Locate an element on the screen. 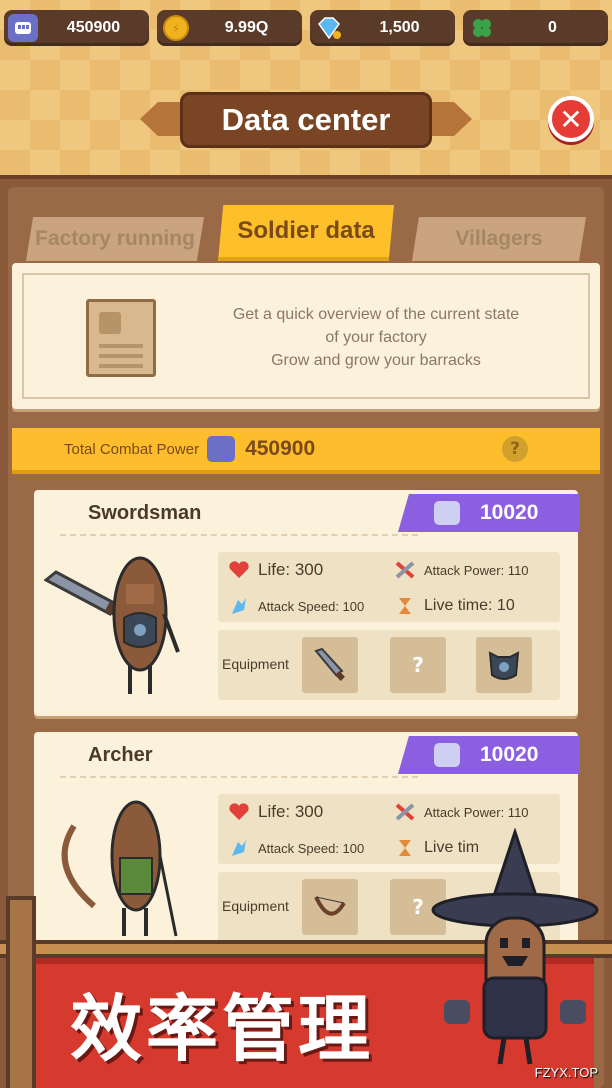  clover-icon is located at coordinates (482, 28).